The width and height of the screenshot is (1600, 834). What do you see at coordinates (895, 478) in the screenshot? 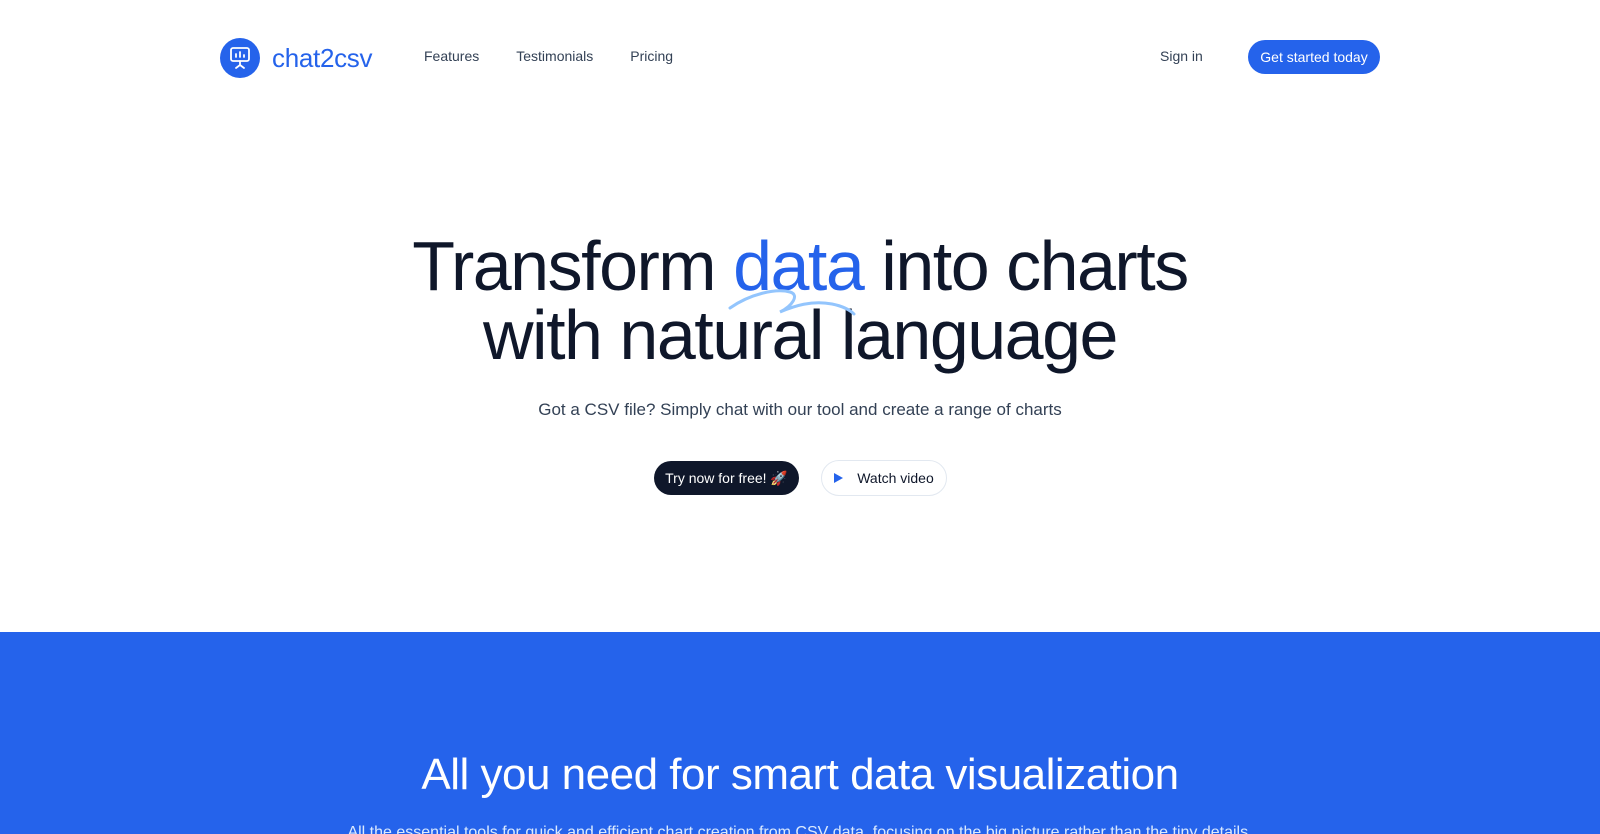
I see `watch-video-label: Watch video` at bounding box center [895, 478].